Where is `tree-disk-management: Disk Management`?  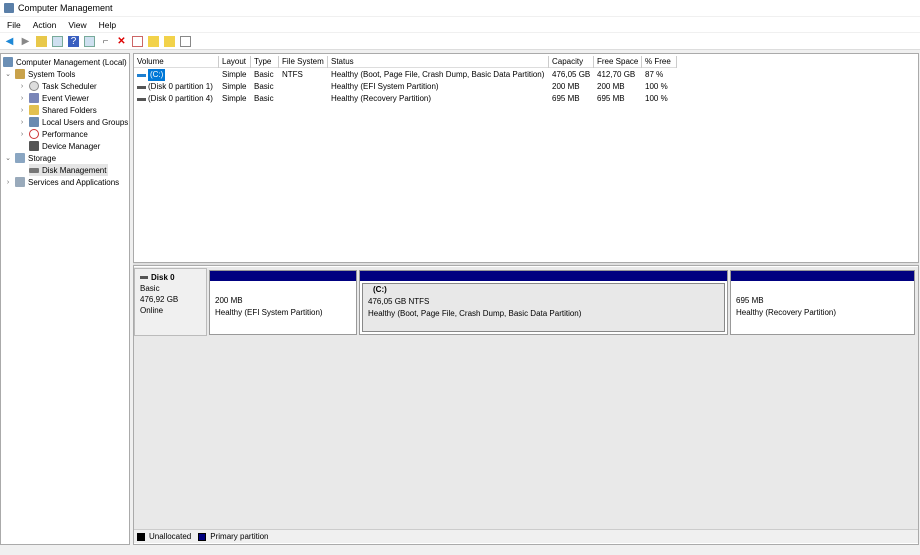
tree-disk-management: Disk Management is located at coordinates (69, 170).